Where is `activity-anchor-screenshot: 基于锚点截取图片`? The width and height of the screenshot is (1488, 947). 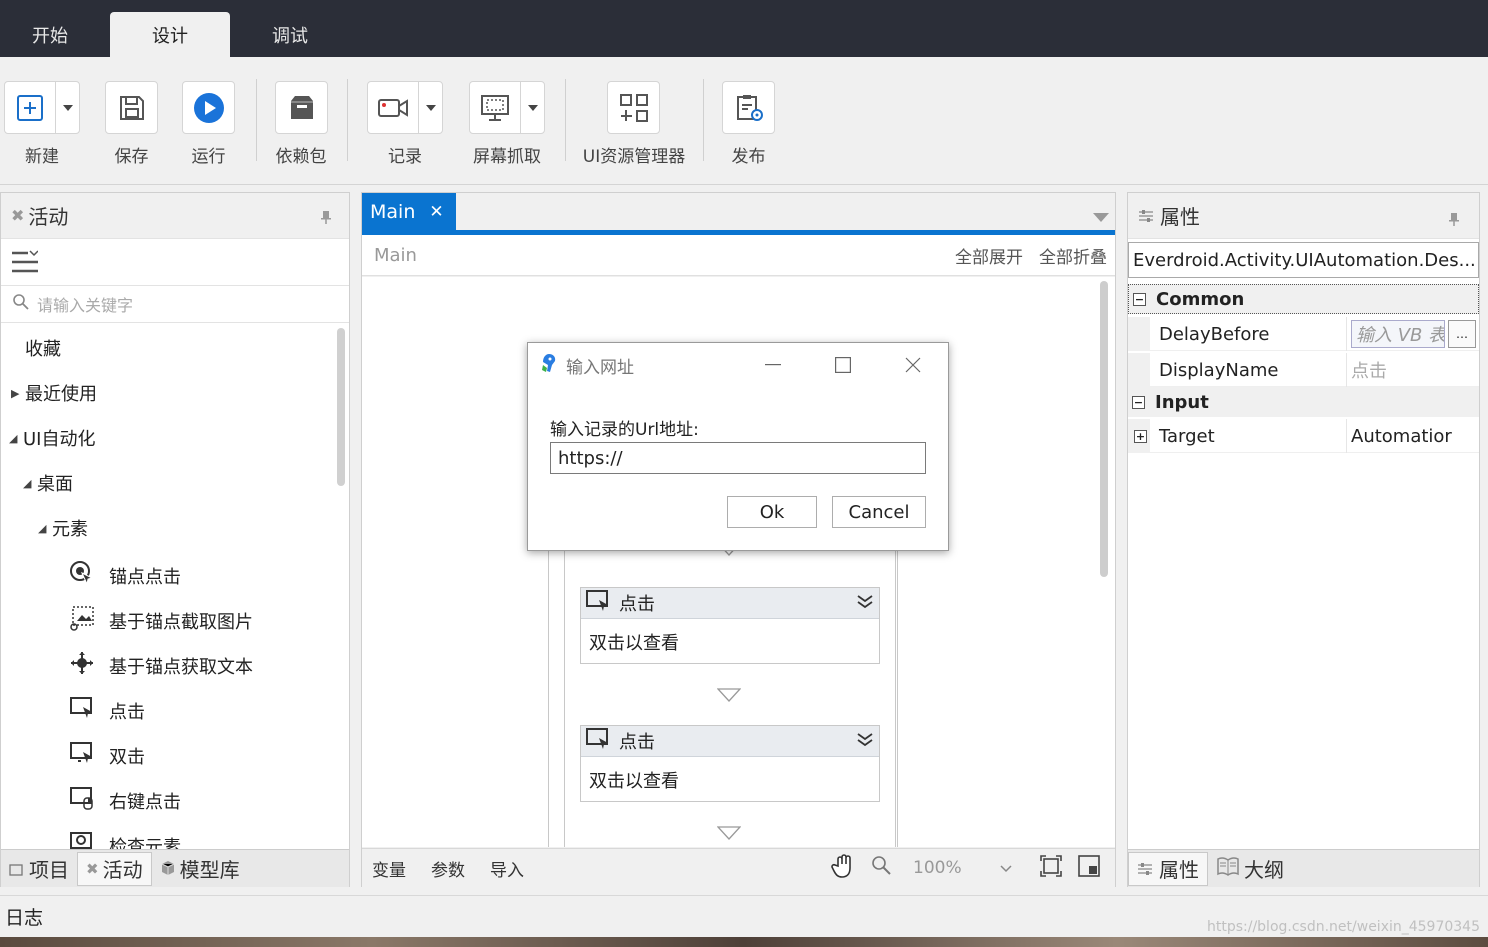 activity-anchor-screenshot: 基于锚点截取图片 is located at coordinates (161, 620).